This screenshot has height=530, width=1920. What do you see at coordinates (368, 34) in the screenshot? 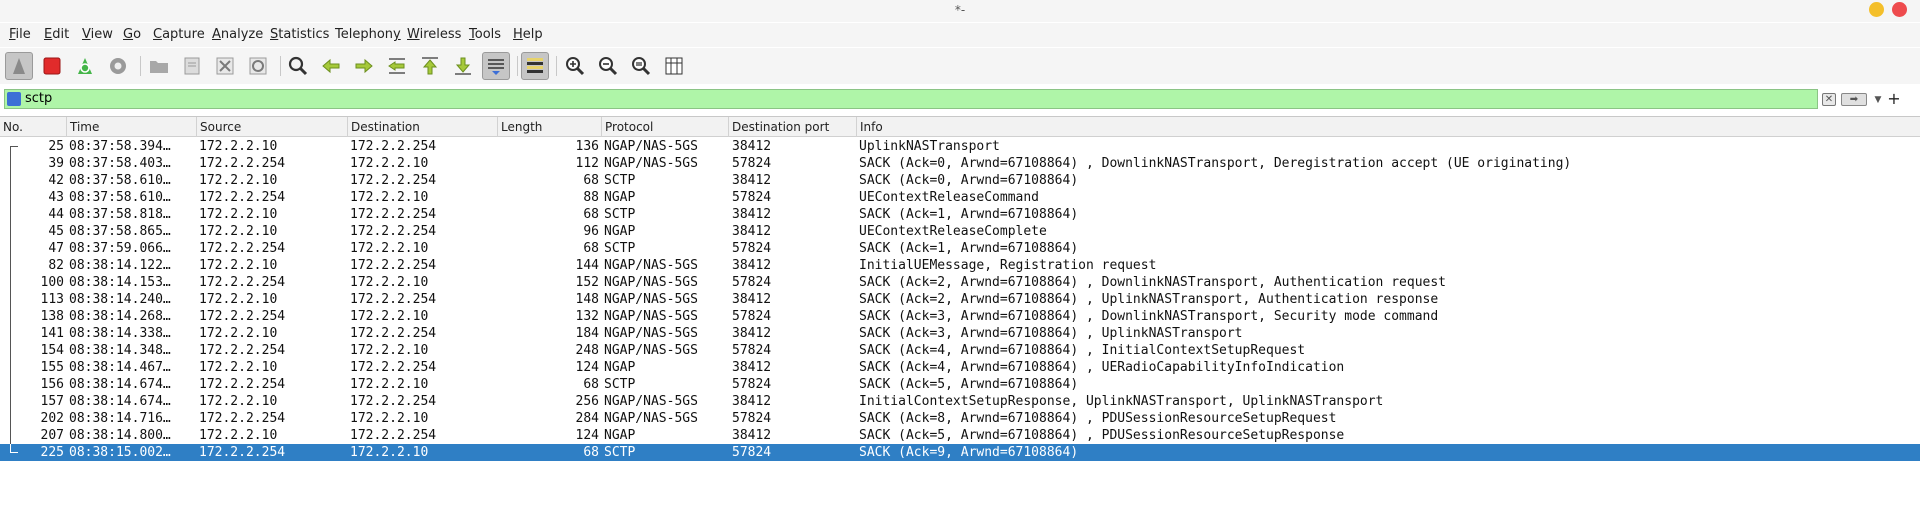
I see `menu-telephony: Telephony` at bounding box center [368, 34].